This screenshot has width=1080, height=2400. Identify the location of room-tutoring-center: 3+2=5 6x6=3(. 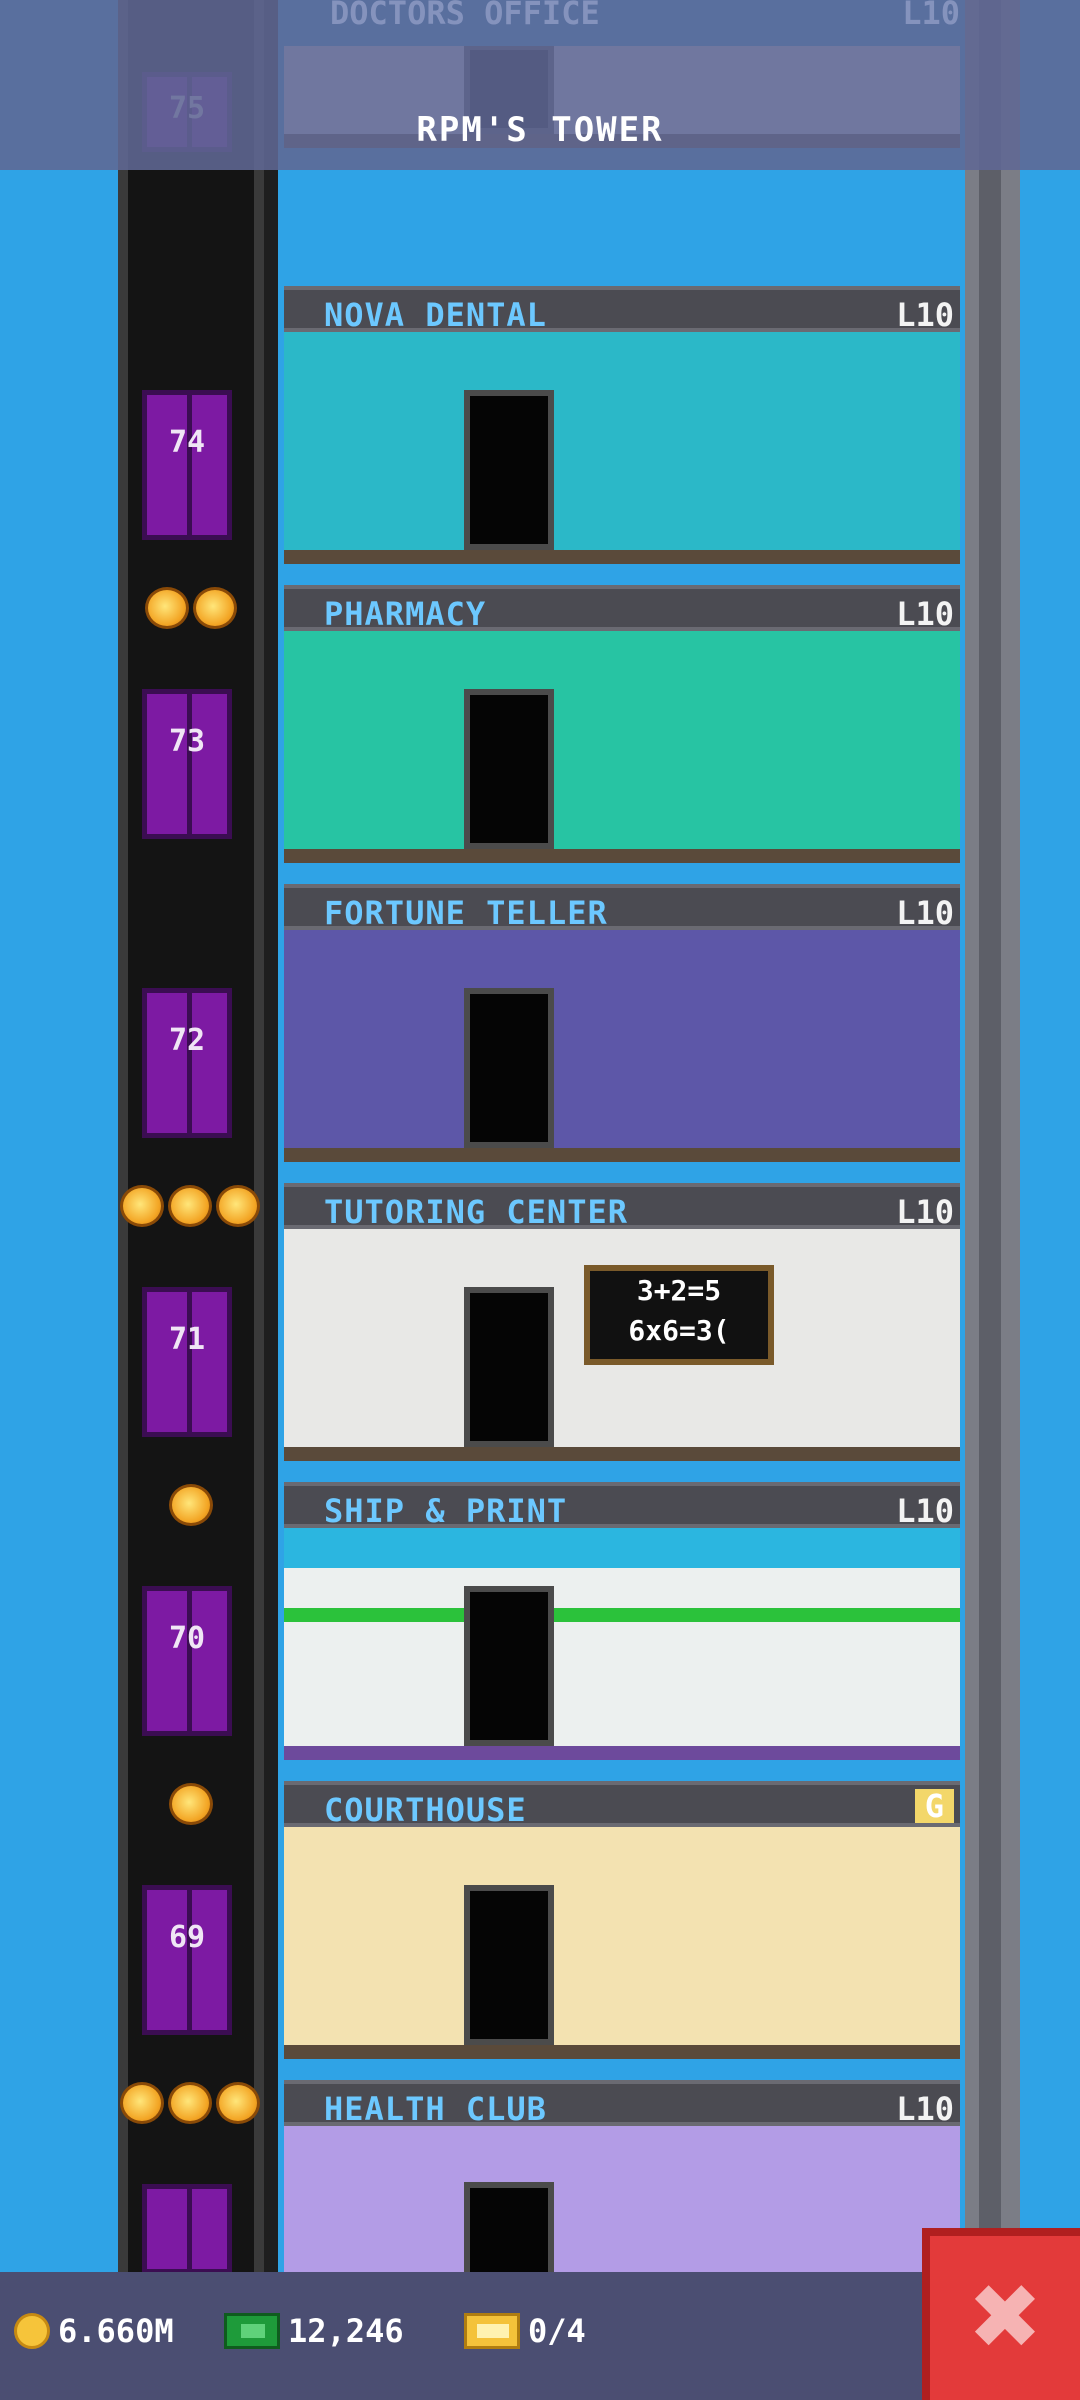
(622, 1345).